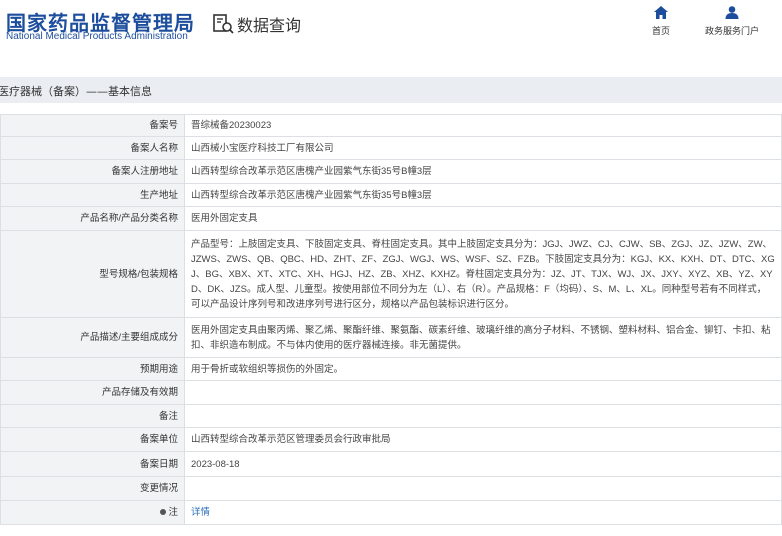 The width and height of the screenshot is (782, 536). What do you see at coordinates (92, 171) in the screenshot?
I see `row-label: 备案人注册地址` at bounding box center [92, 171].